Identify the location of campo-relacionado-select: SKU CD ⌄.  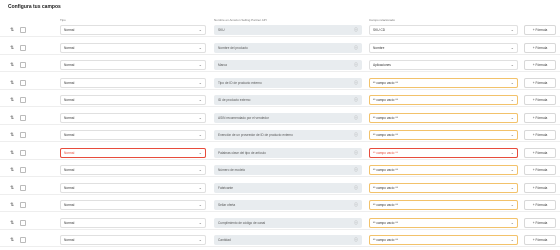
(443, 30).